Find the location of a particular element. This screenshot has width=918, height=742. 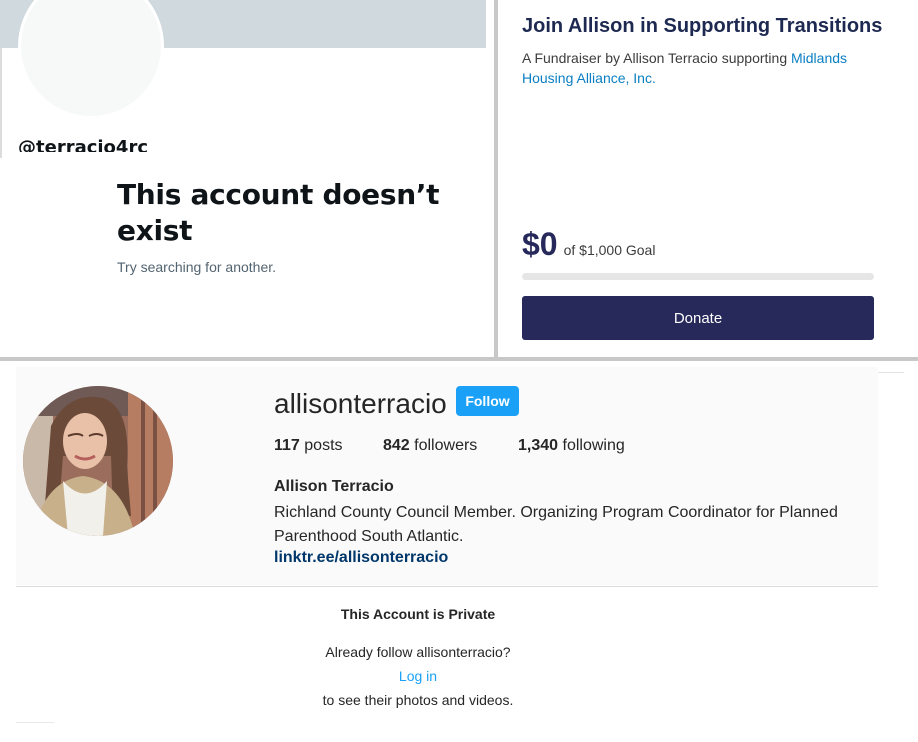

account-handle: @terracio4rc is located at coordinates (83, 144).